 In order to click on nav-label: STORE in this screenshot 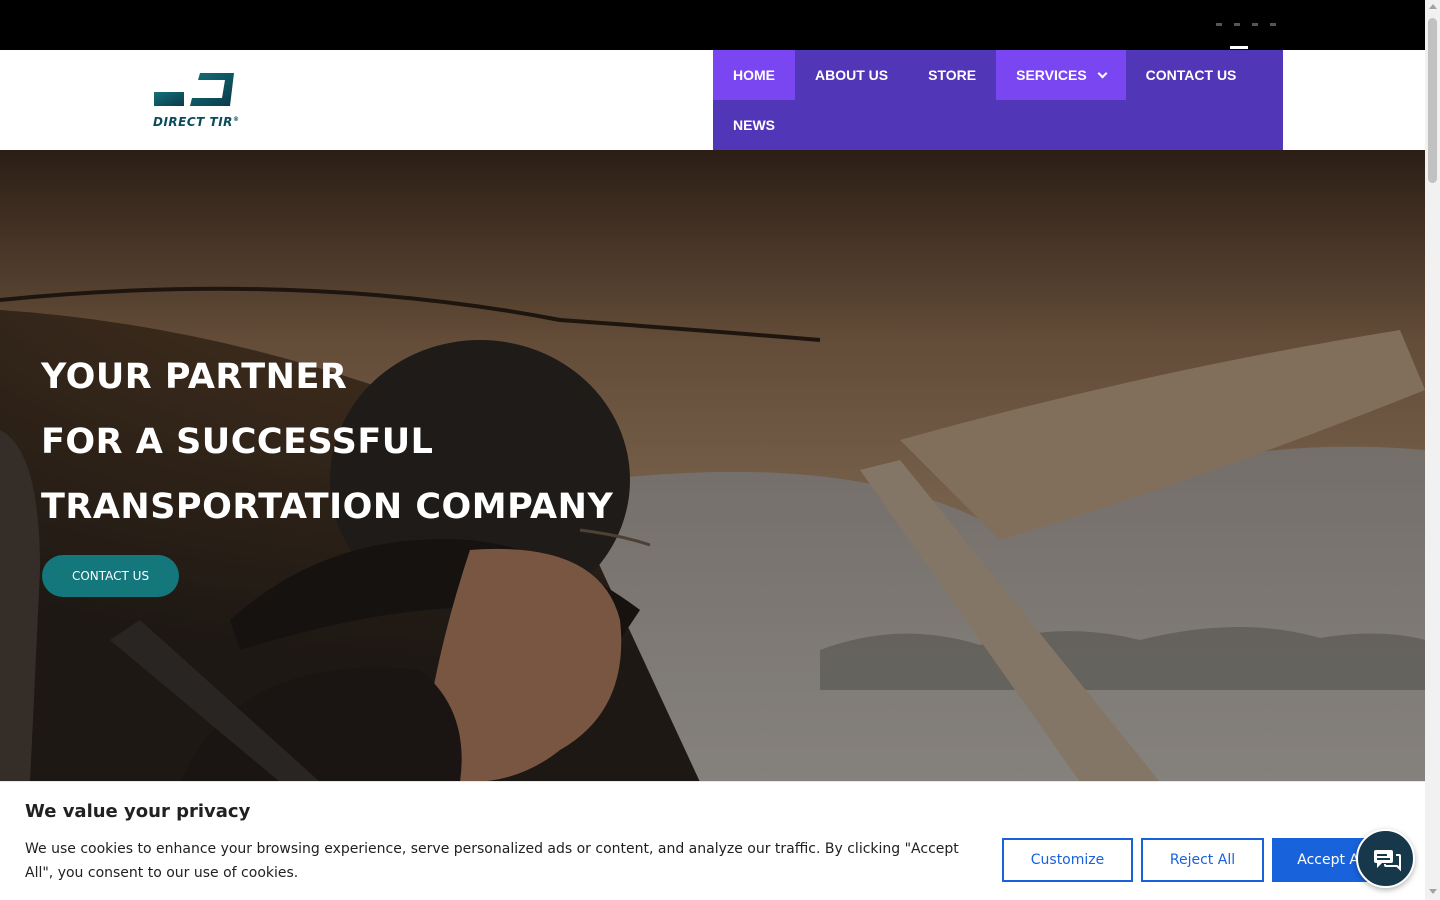, I will do `click(952, 75)`.